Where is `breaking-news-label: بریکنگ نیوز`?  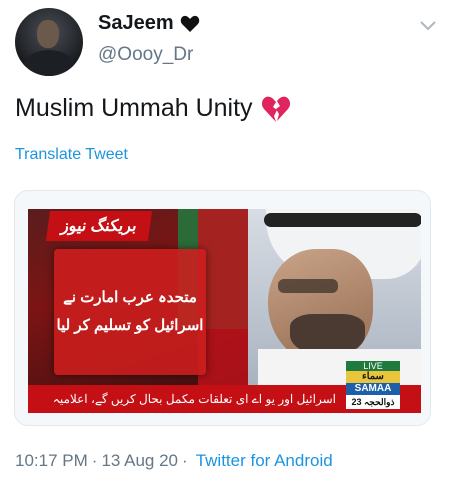 breaking-news-label: بریکنگ نیوز is located at coordinates (99, 226).